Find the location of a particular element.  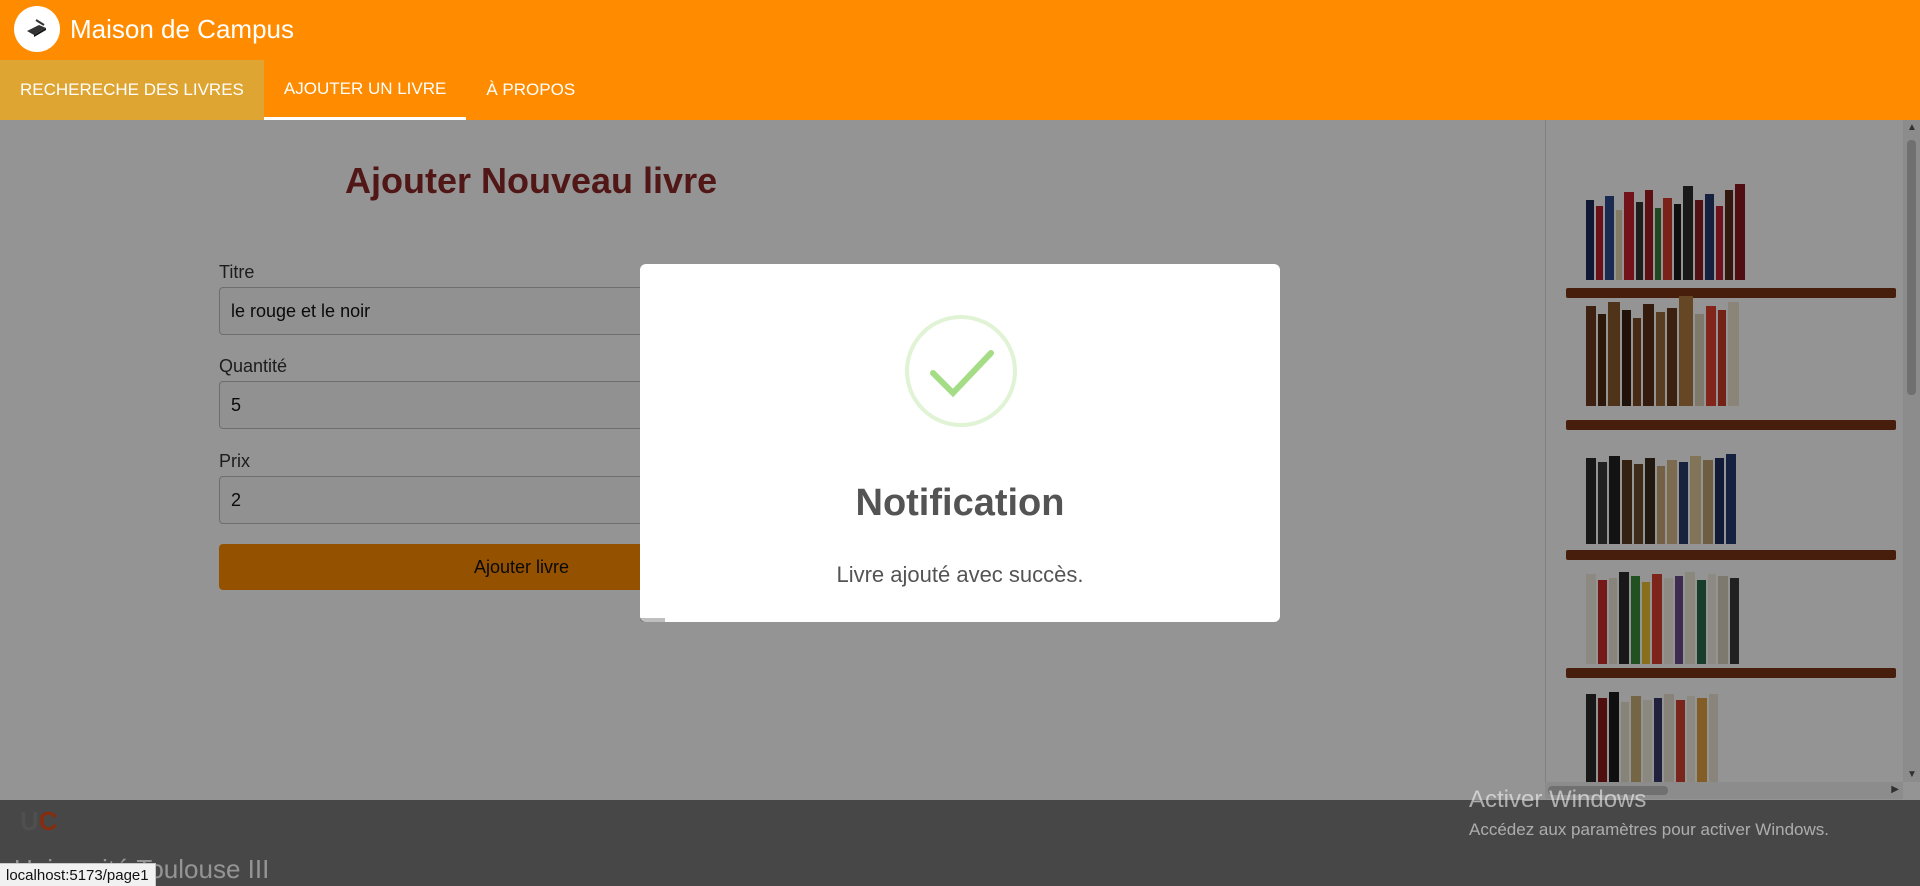

watermark-title: Activer Windows is located at coordinates (1558, 799).